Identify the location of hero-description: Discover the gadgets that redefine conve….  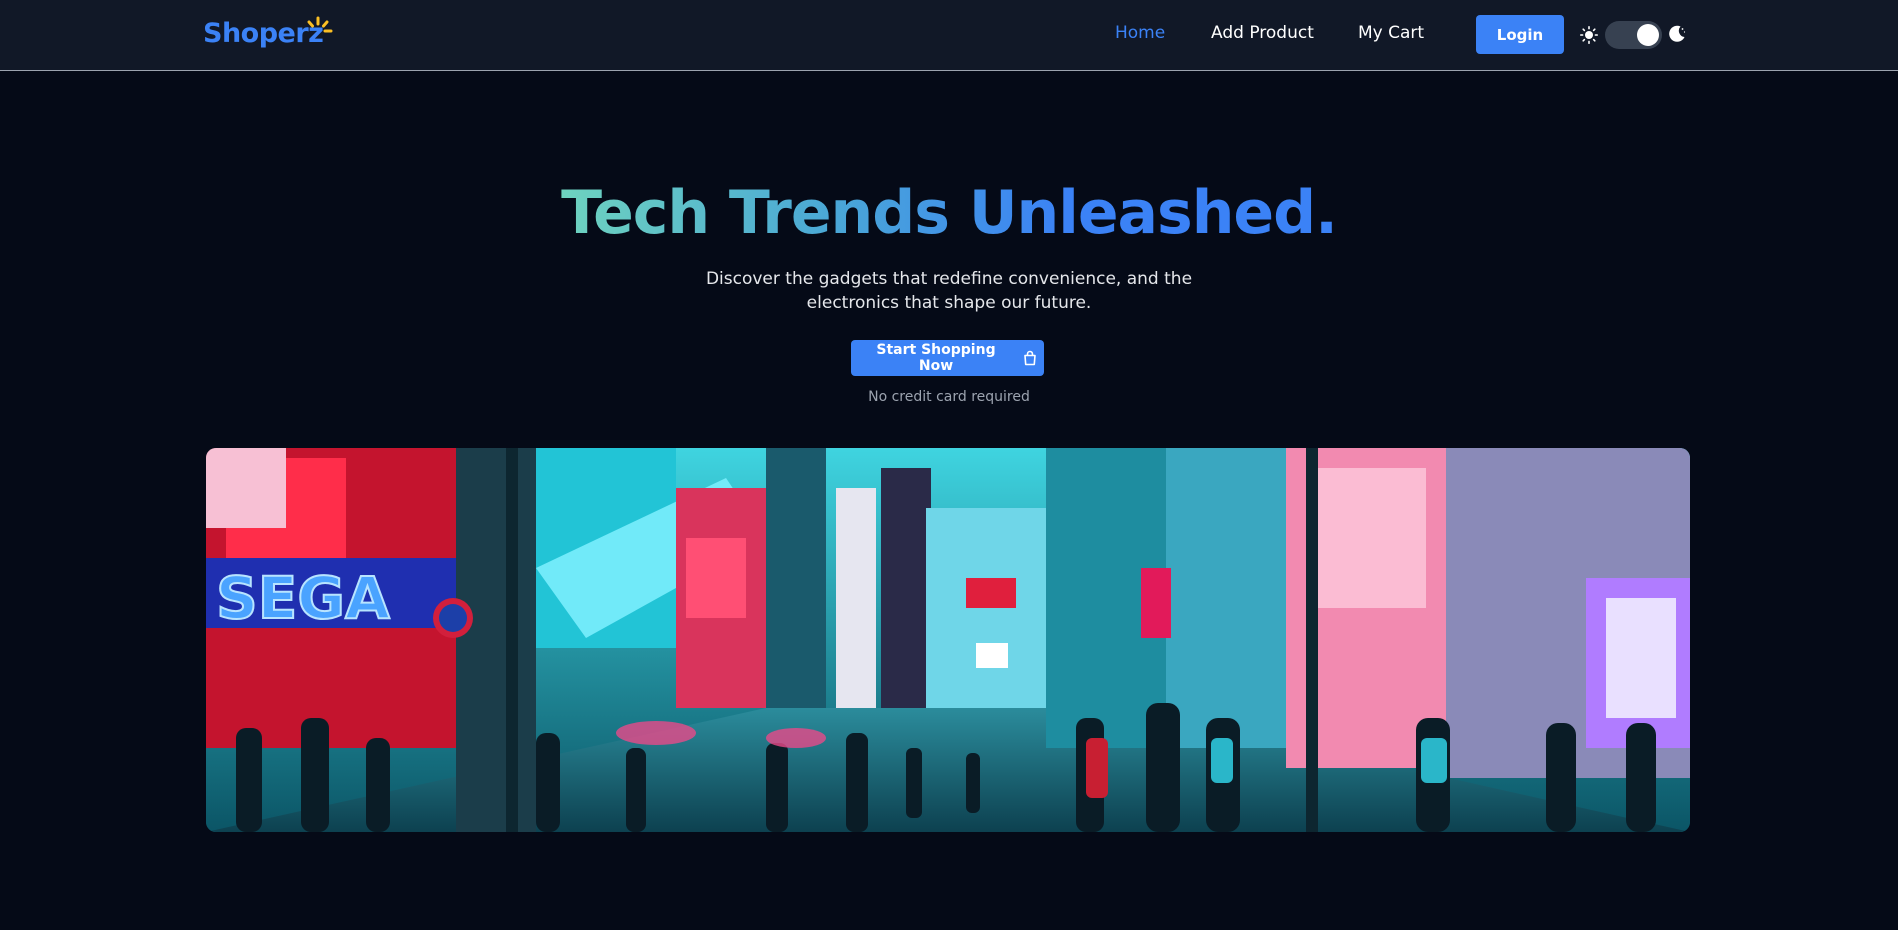
(949, 291).